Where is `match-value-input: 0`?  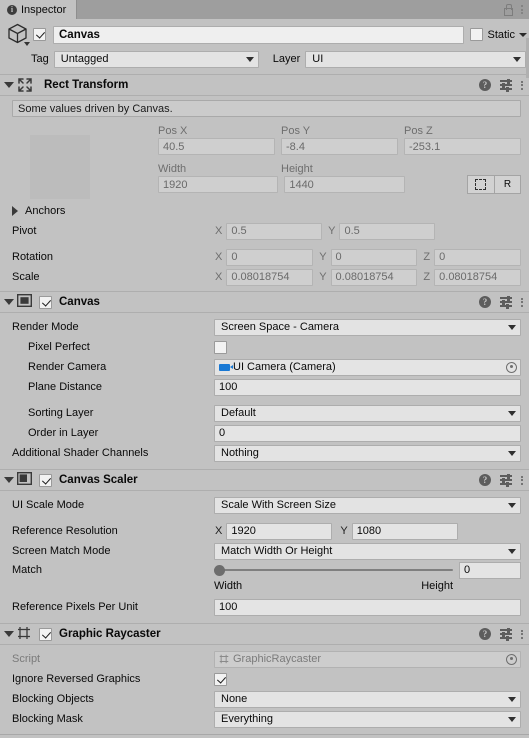
match-value-input: 0 is located at coordinates (490, 570).